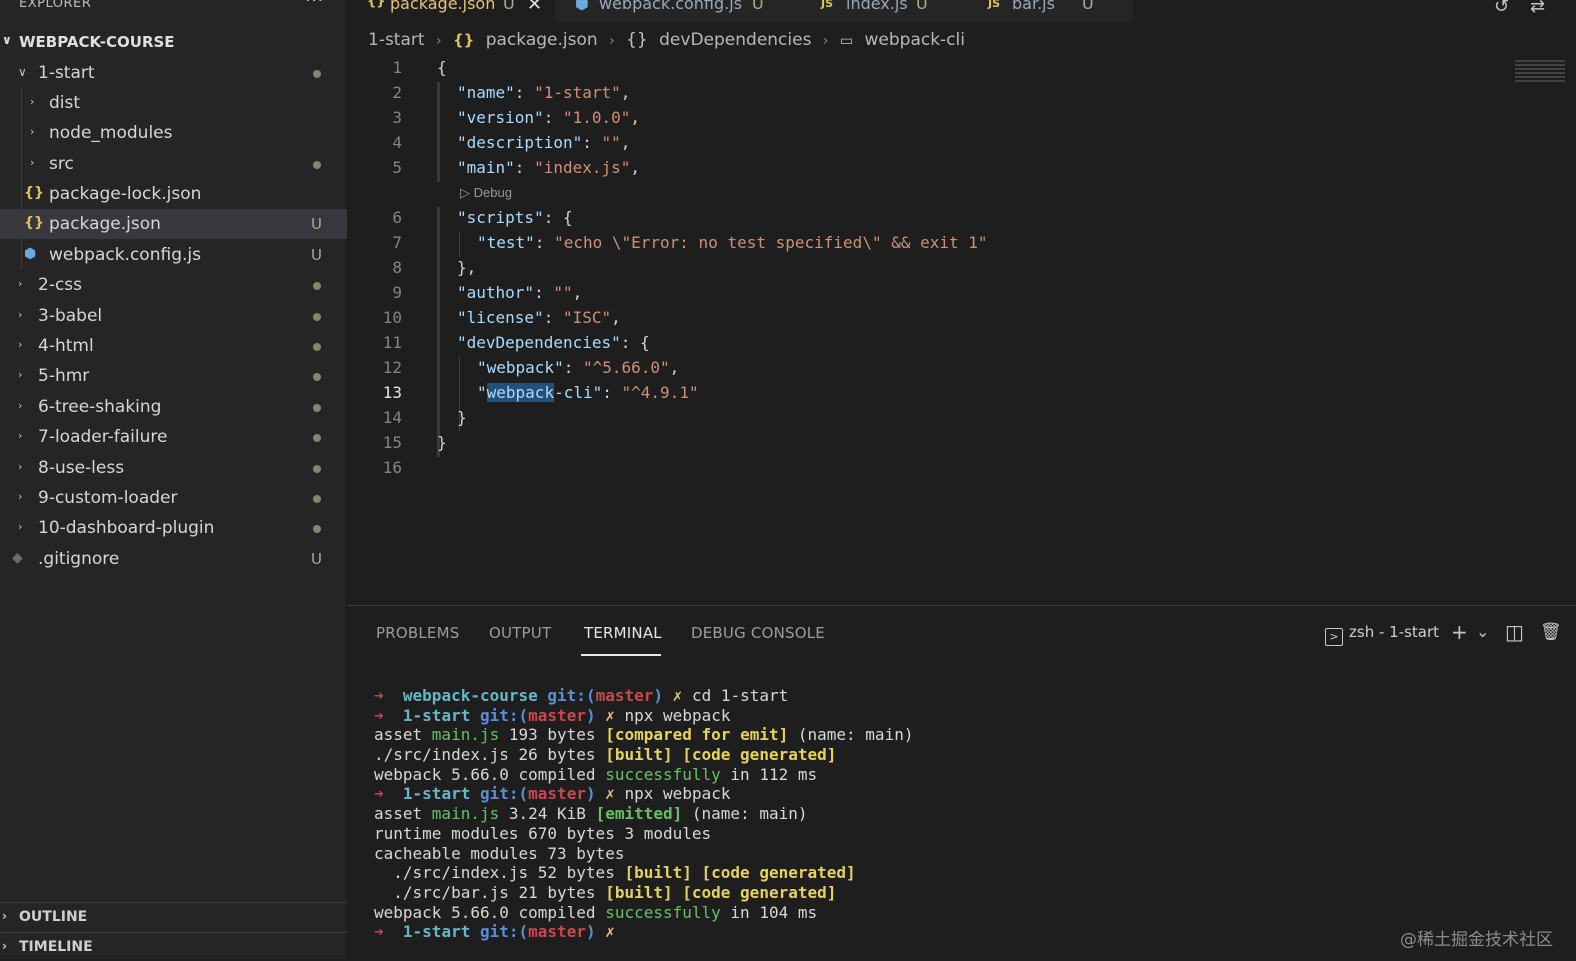 This screenshot has width=1576, height=961. What do you see at coordinates (590, 794) in the screenshot?
I see `prompt-git: )` at bounding box center [590, 794].